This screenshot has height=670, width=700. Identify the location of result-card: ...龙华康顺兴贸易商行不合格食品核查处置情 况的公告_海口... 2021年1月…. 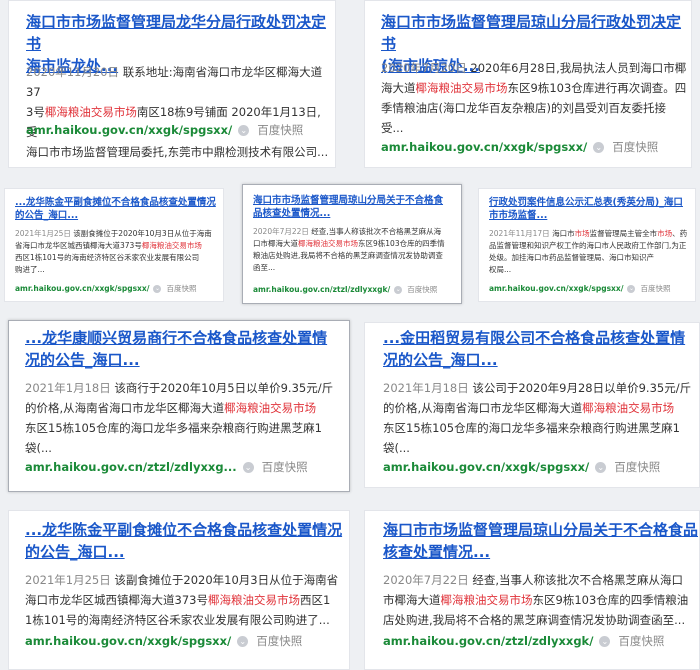
(179, 406).